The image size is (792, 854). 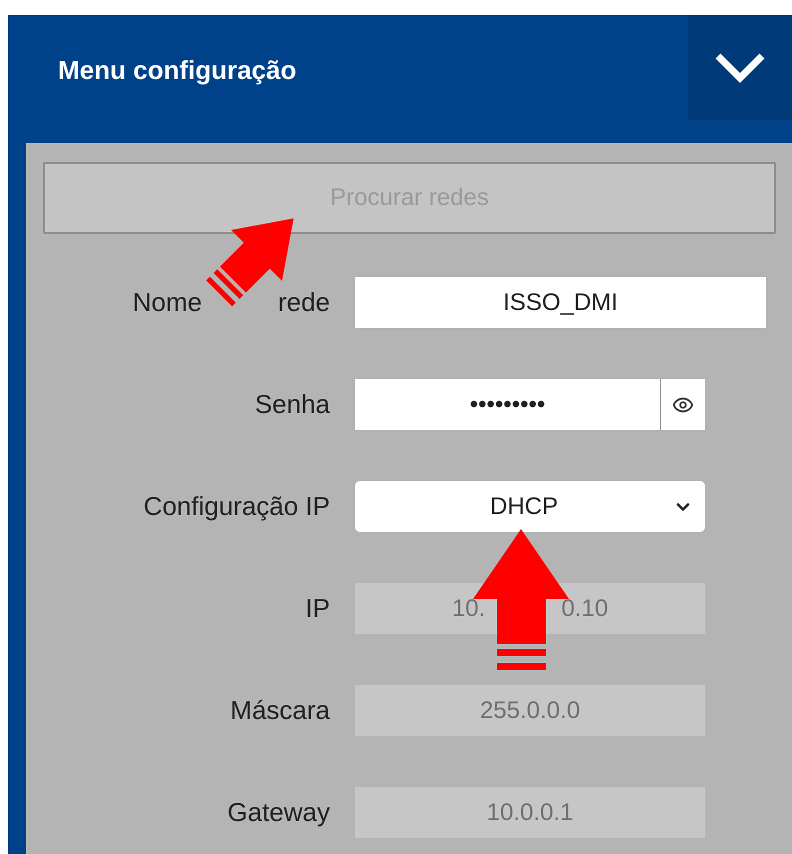 I want to click on collapse-button, so click(x=740, y=67).